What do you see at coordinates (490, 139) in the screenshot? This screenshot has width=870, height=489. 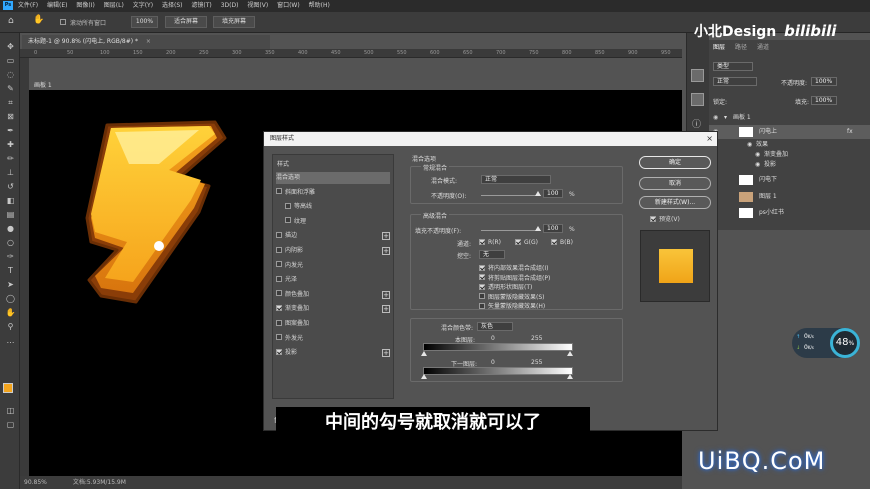 I see `dialog-title-bar: 图层样式 ×` at bounding box center [490, 139].